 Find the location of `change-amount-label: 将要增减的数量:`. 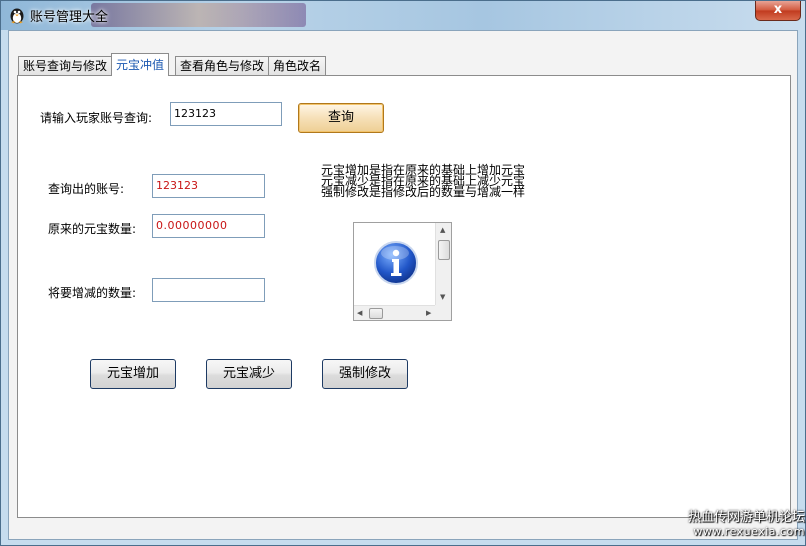

change-amount-label: 将要增减的数量: is located at coordinates (92, 293).